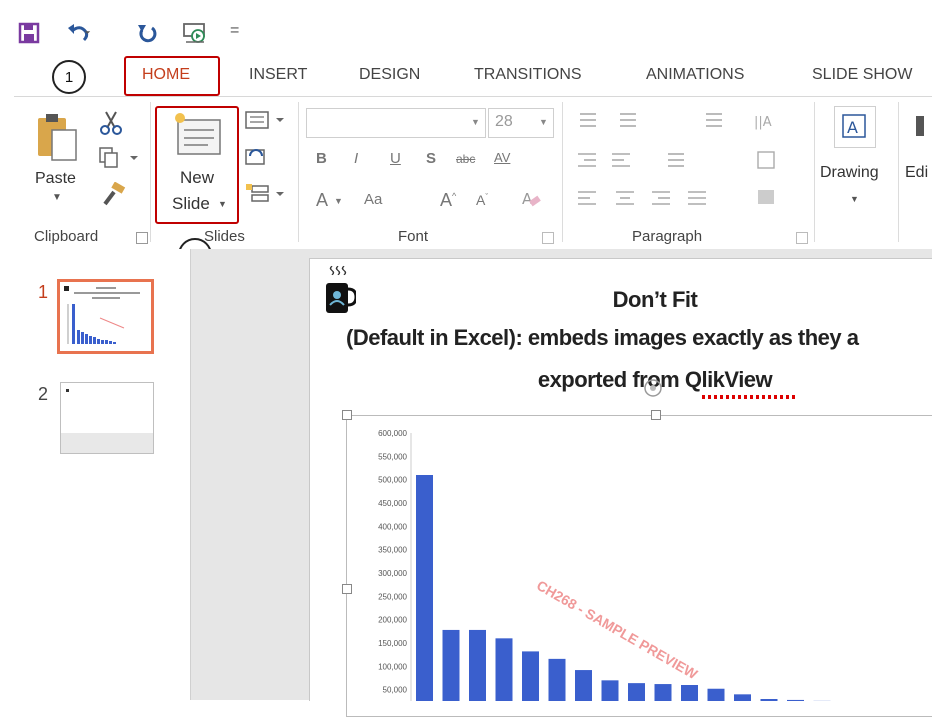  I want to click on thumbnail-bullet, so click(67, 390).